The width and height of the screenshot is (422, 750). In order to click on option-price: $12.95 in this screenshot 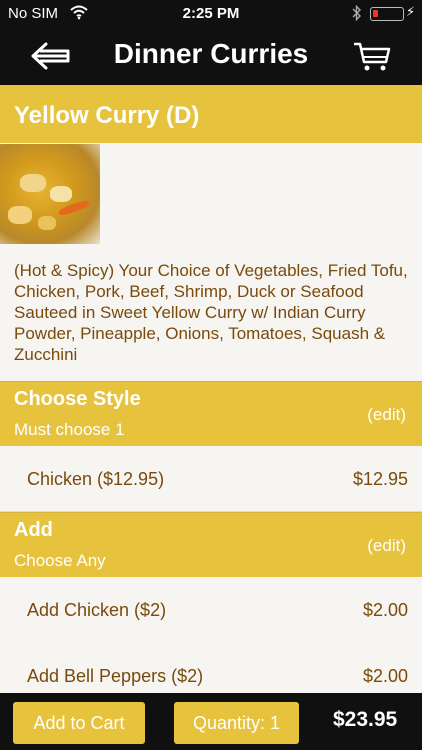, I will do `click(380, 479)`.